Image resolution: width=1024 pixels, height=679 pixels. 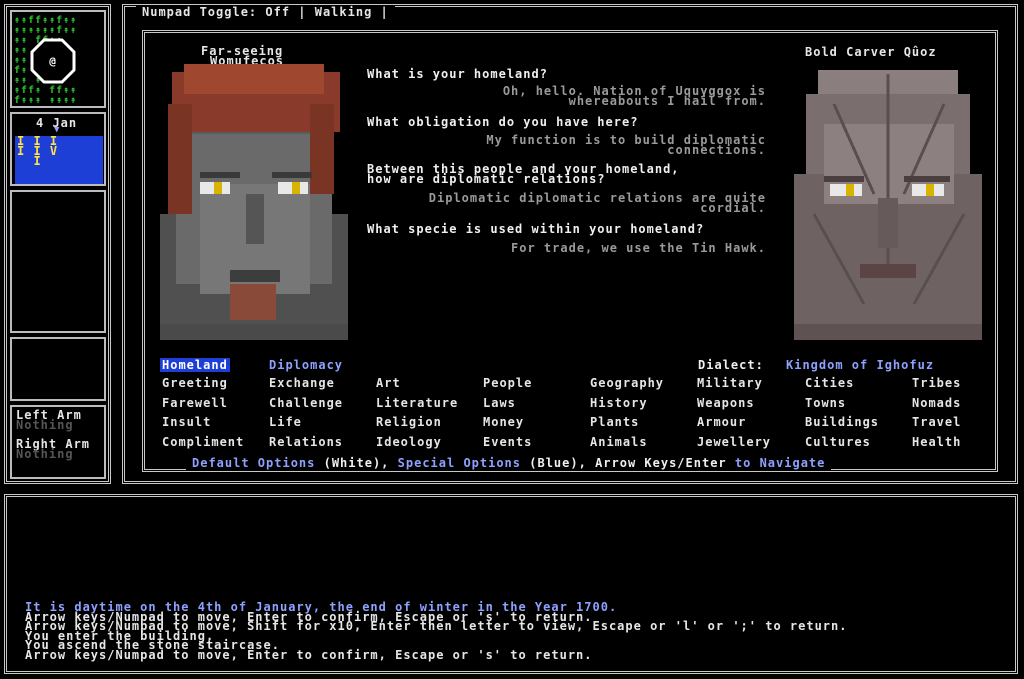 What do you see at coordinates (507, 443) in the screenshot?
I see `topic-events: Events` at bounding box center [507, 443].